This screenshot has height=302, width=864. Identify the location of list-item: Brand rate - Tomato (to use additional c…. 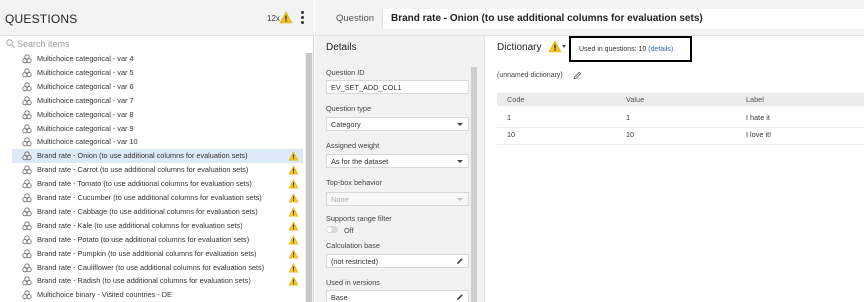
(157, 184).